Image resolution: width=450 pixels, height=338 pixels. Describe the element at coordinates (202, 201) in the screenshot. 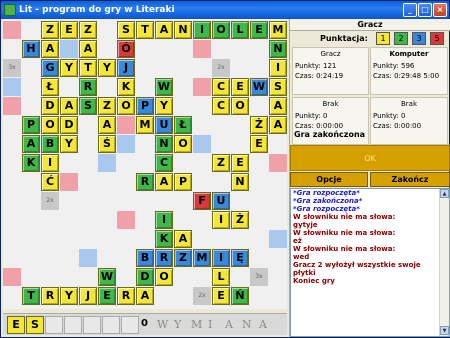

I see `board-tile: F` at that location.